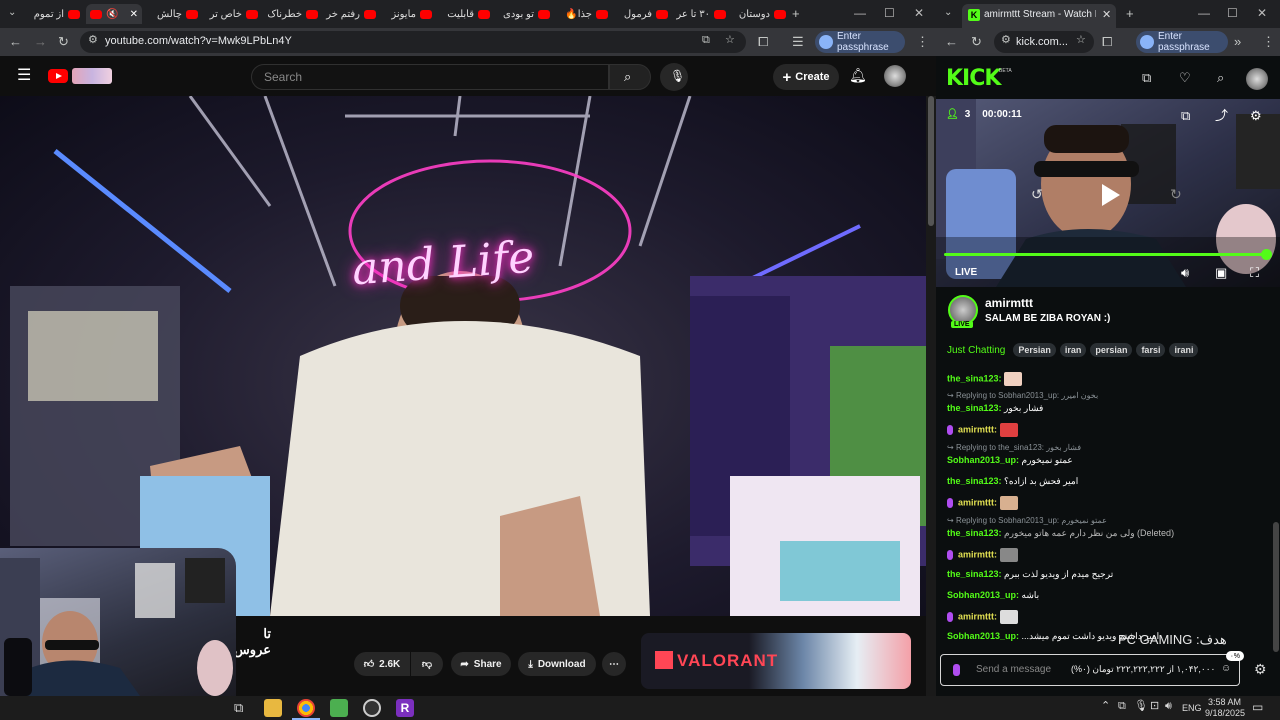 Image resolution: width=1280 pixels, height=720 pixels. I want to click on microphone-tray-icon: 🎙, so click(1141, 706).